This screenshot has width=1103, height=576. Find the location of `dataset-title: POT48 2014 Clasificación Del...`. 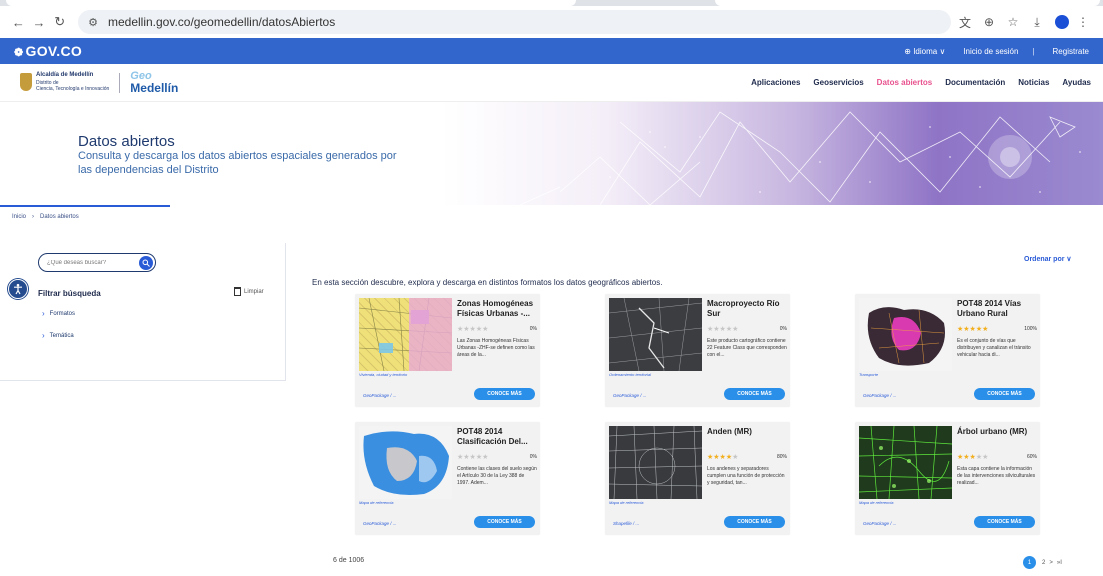

dataset-title: POT48 2014 Clasificación Del... is located at coordinates (497, 436).